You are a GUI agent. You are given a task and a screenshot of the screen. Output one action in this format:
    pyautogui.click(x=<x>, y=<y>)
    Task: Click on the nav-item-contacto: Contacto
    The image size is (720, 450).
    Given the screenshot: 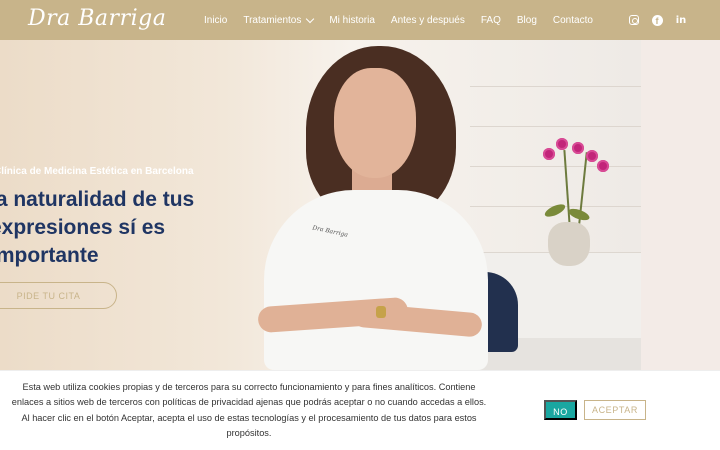 What is the action you would take?
    pyautogui.click(x=573, y=20)
    